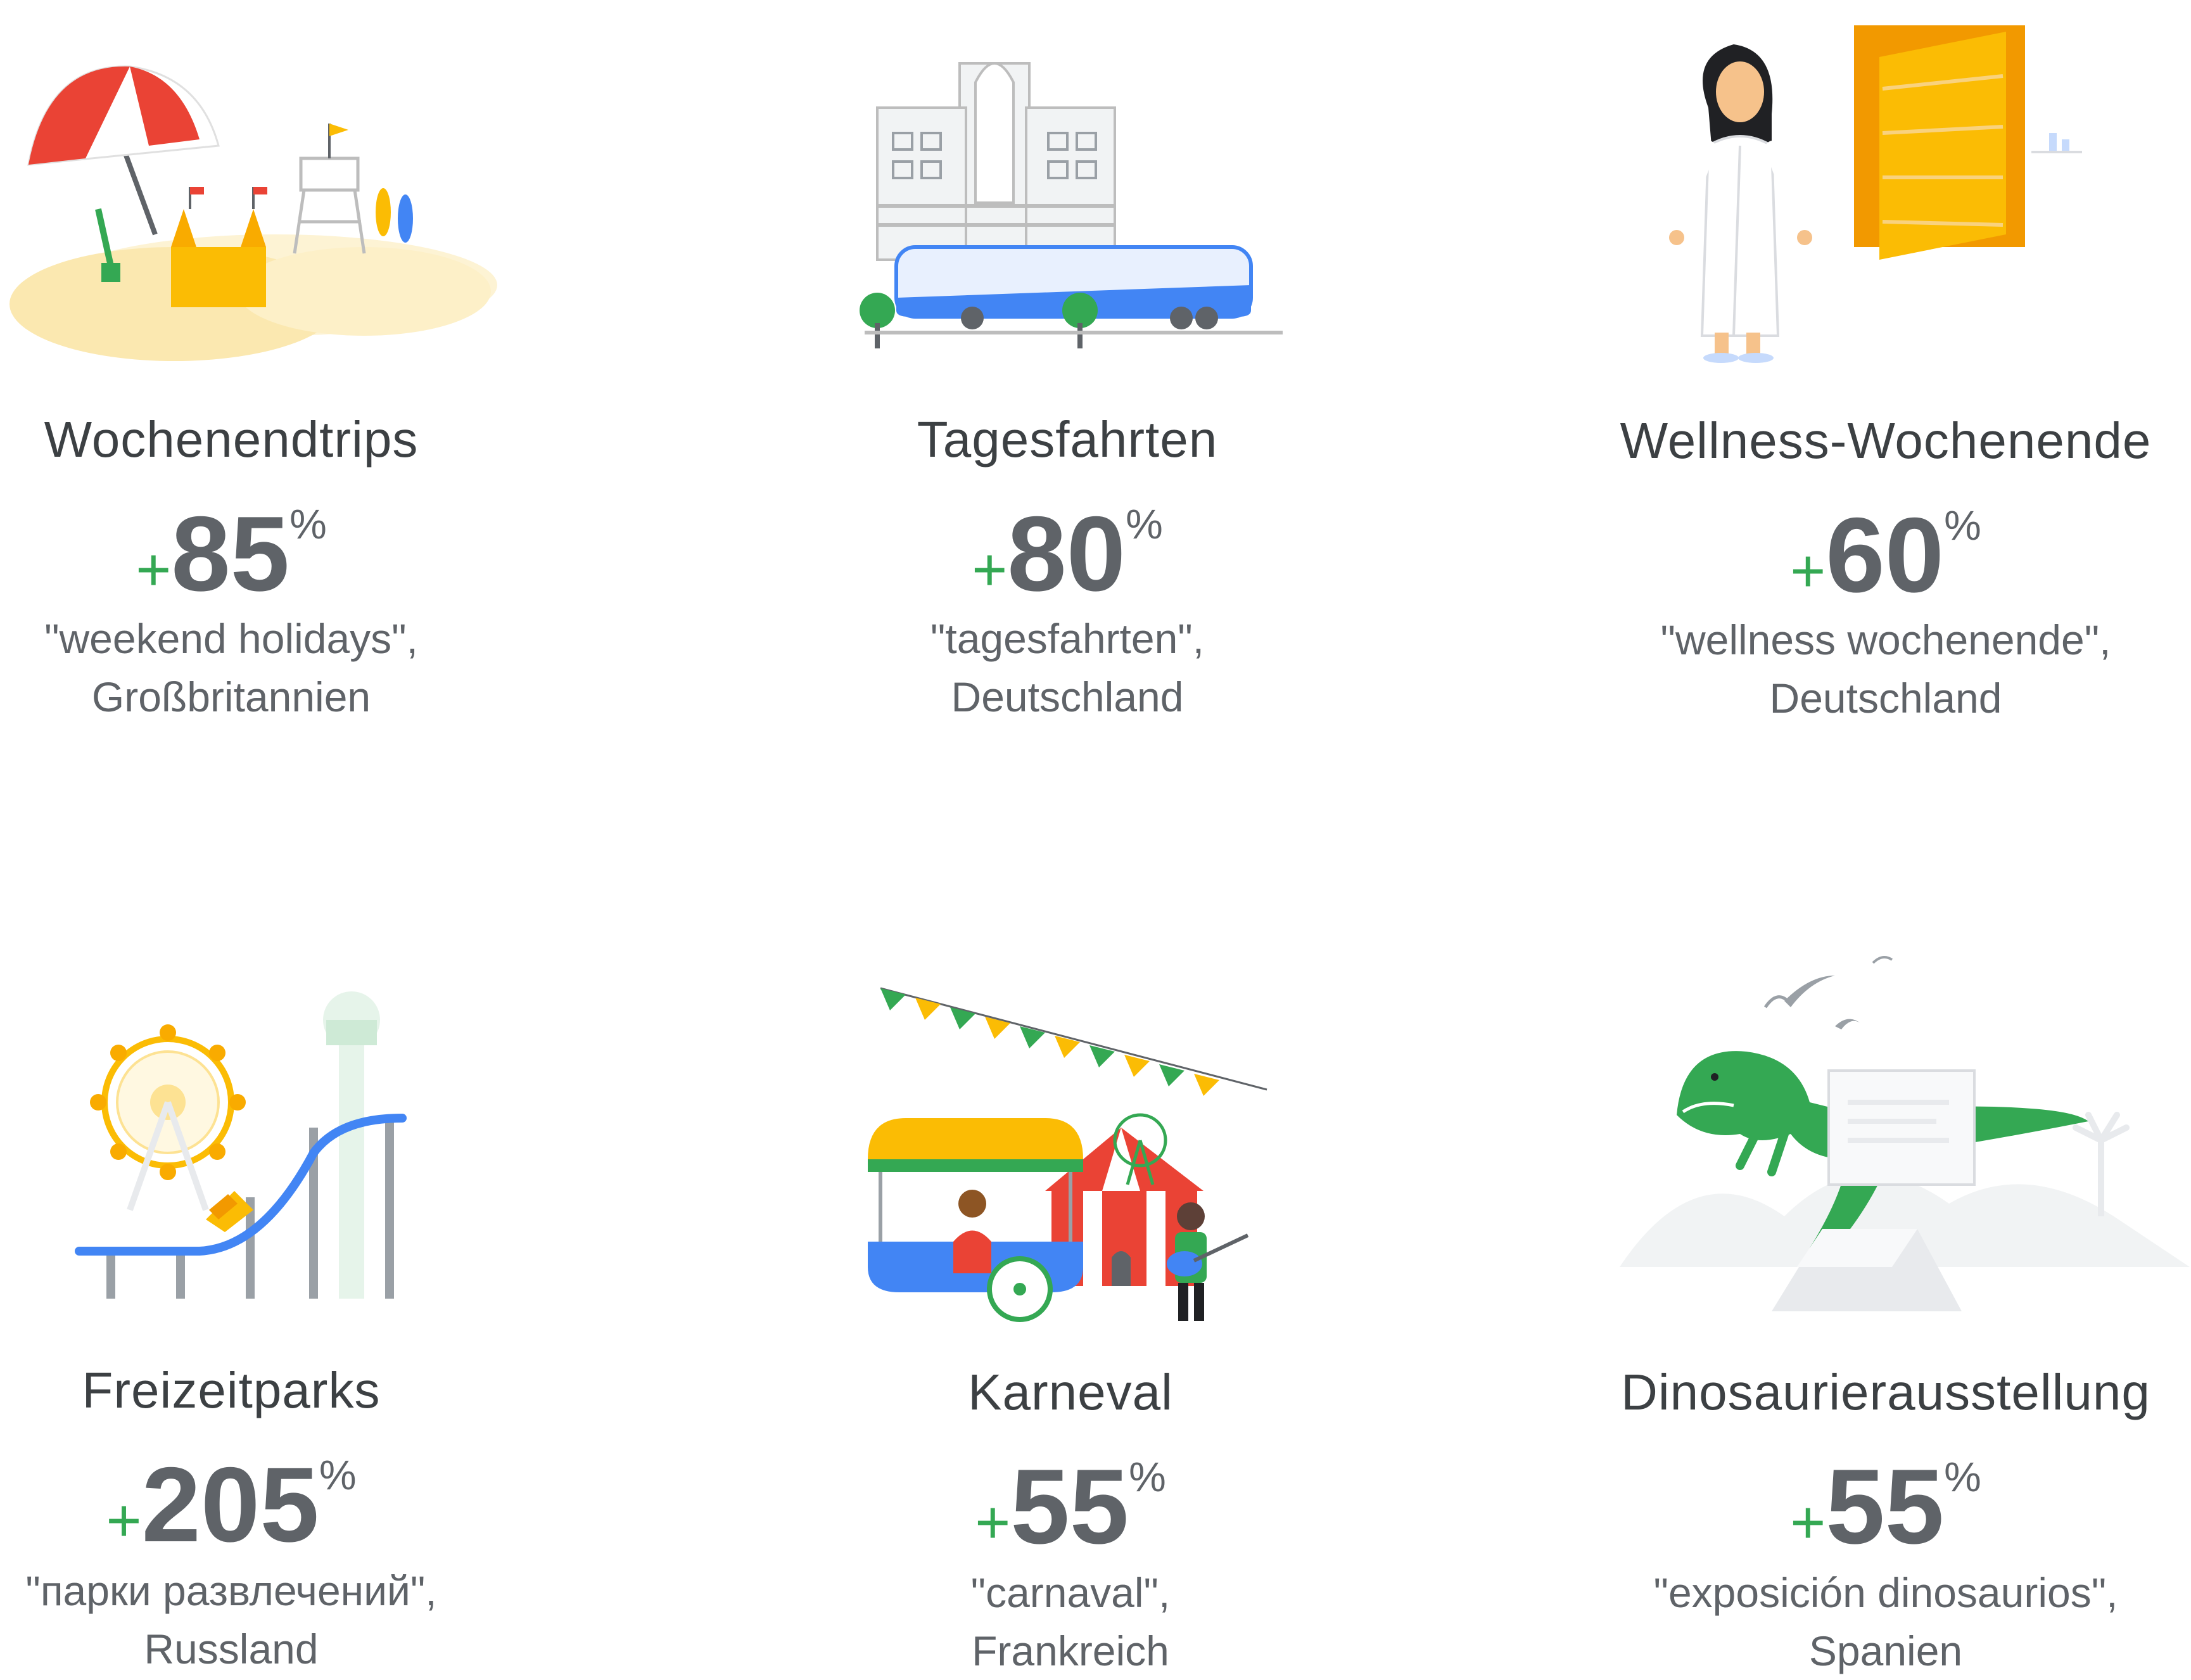 Image resolution: width=2191 pixels, height=1680 pixels. What do you see at coordinates (231, 1590) in the screenshot?
I see `search-query: "парки развлечений",` at bounding box center [231, 1590].